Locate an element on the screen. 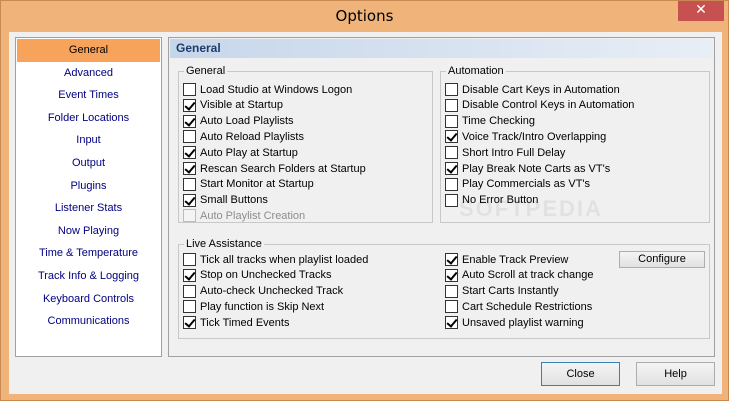 This screenshot has width=729, height=401. checkbox-label: Cart Schedule Restrictions is located at coordinates (527, 306).